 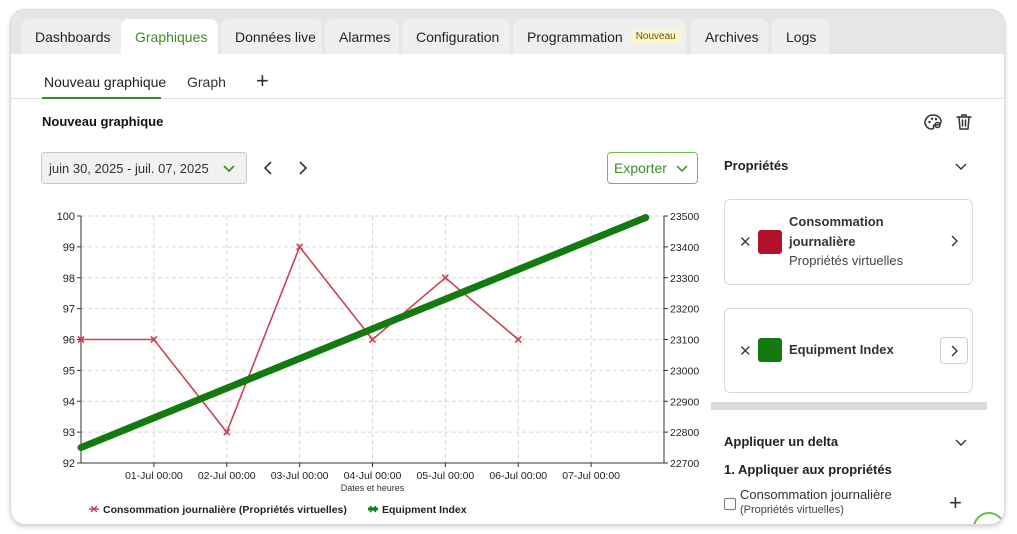 I want to click on left-tick-label: 99, so click(x=69, y=248).